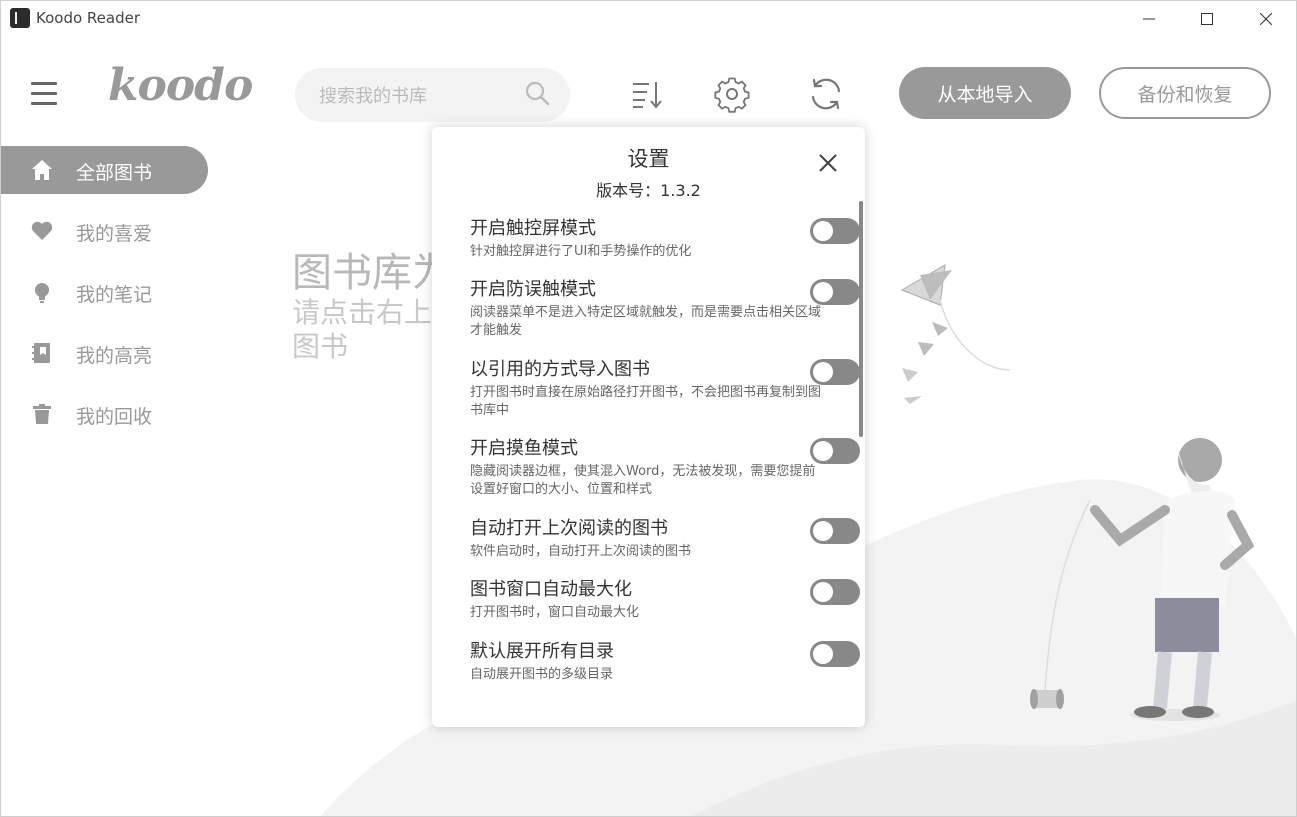 The height and width of the screenshot is (817, 1297). I want to click on close-icon, so click(1266, 19).